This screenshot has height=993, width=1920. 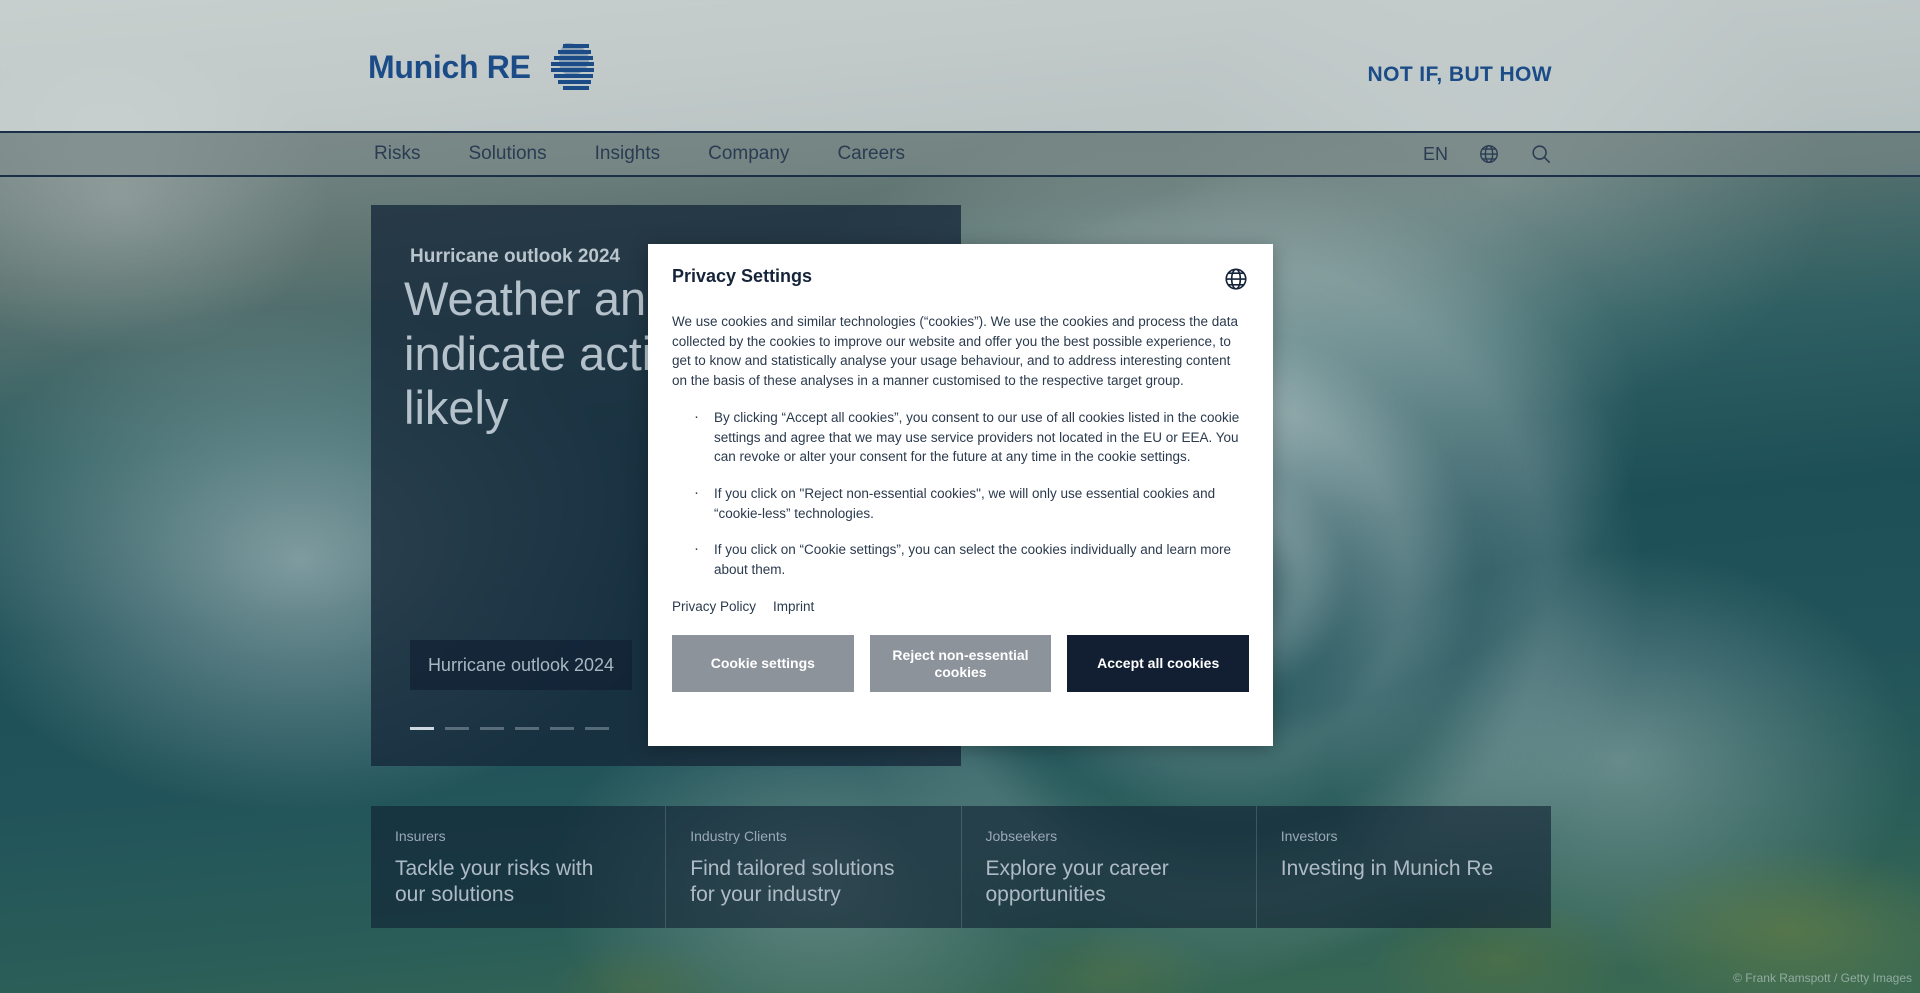 I want to click on munich-re-logo: Munich RE, so click(x=482, y=67).